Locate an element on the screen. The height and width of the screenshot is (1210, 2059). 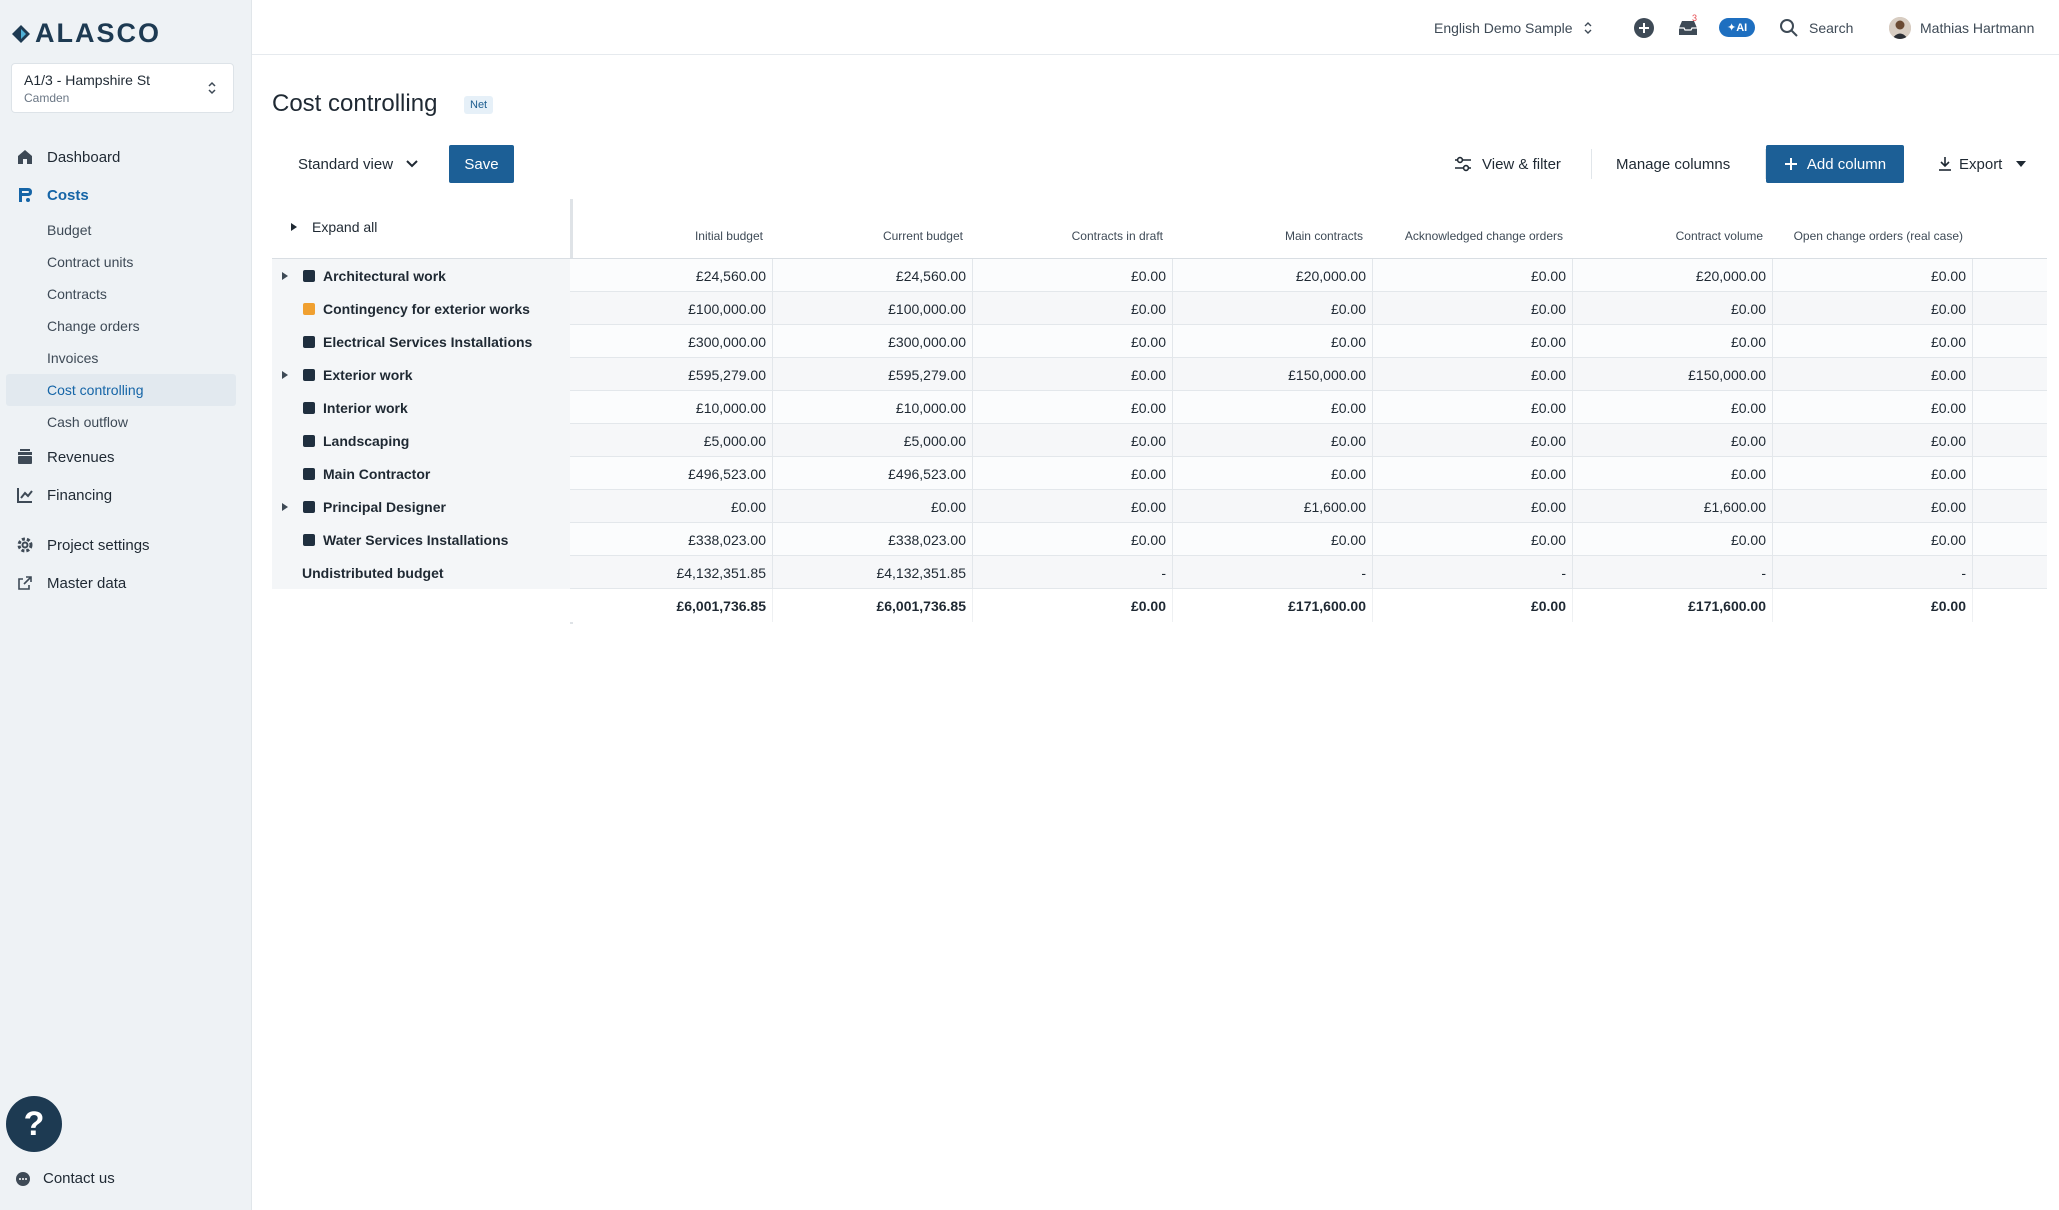
help-button: ? is located at coordinates (34, 1124).